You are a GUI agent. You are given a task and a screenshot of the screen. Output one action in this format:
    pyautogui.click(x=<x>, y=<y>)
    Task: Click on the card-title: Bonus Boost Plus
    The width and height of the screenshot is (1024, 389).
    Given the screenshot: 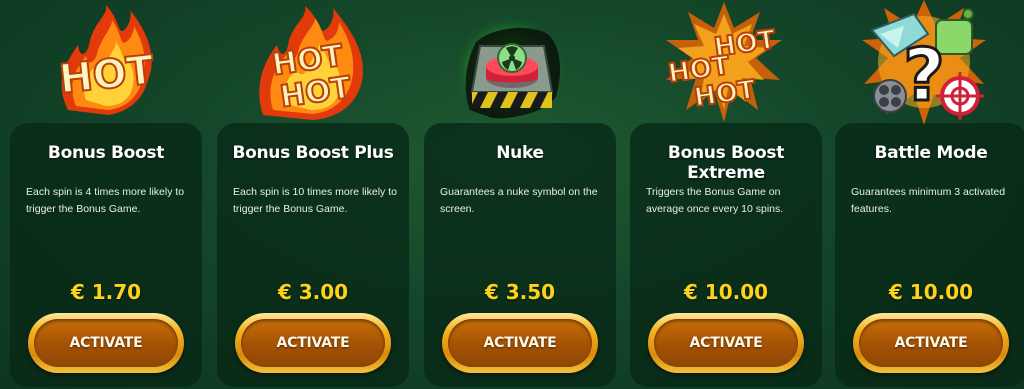 What is the action you would take?
    pyautogui.click(x=313, y=153)
    